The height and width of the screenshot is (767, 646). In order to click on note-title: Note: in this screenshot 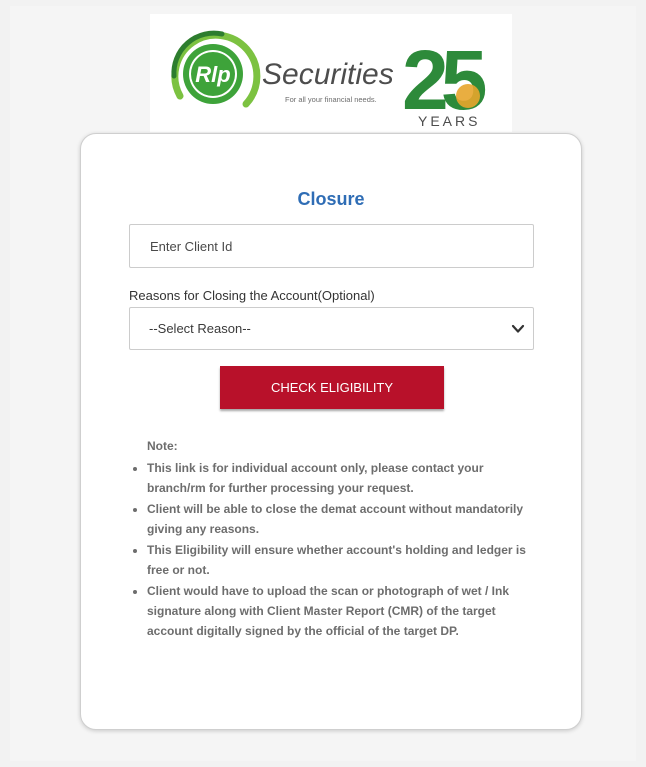, I will do `click(162, 446)`.